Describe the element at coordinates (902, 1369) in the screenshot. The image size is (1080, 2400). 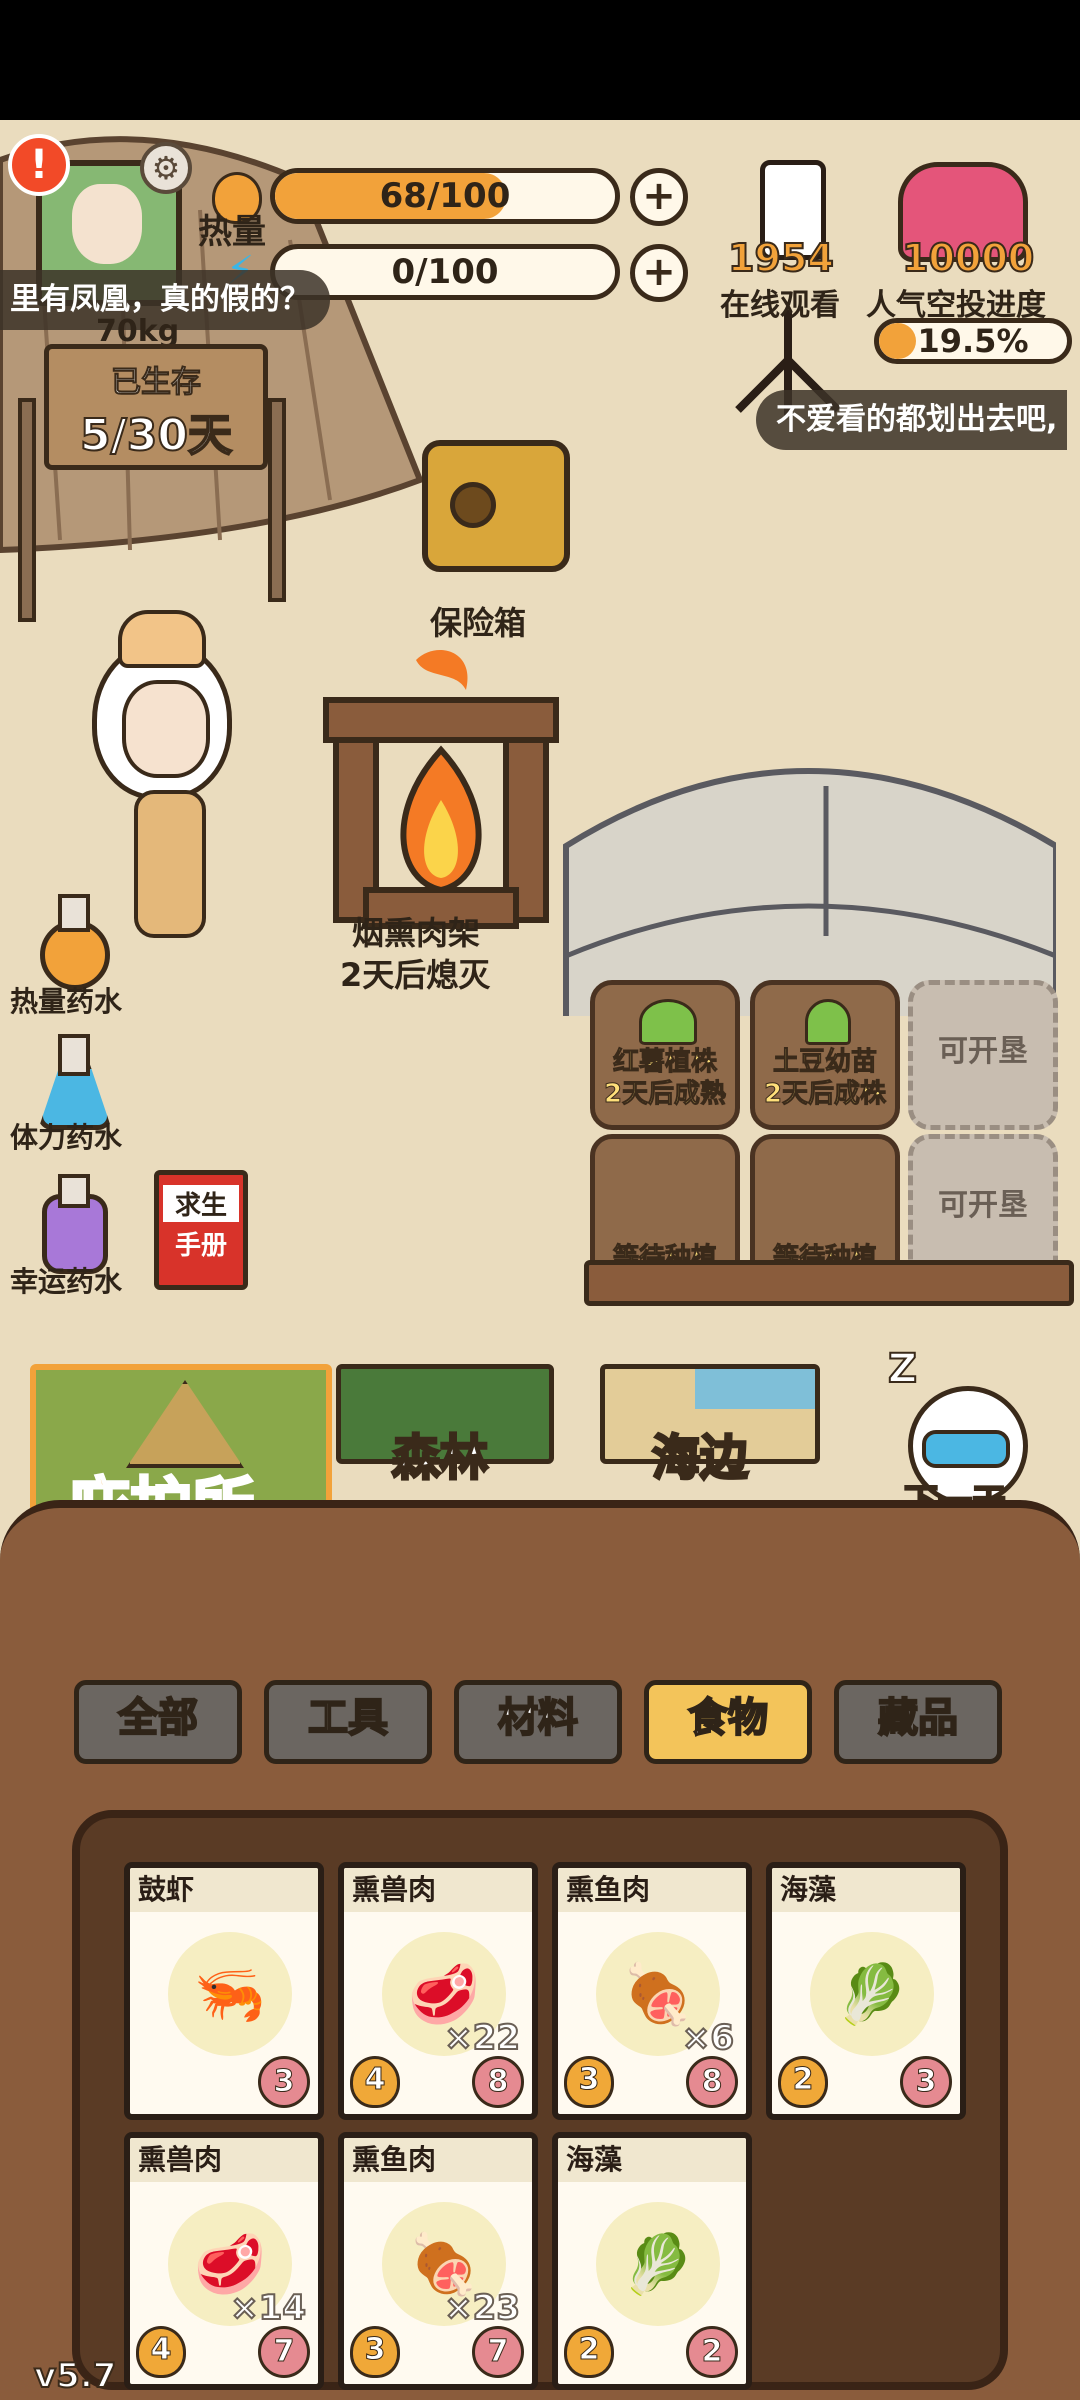
I see `sleep-z-icon: Z` at that location.